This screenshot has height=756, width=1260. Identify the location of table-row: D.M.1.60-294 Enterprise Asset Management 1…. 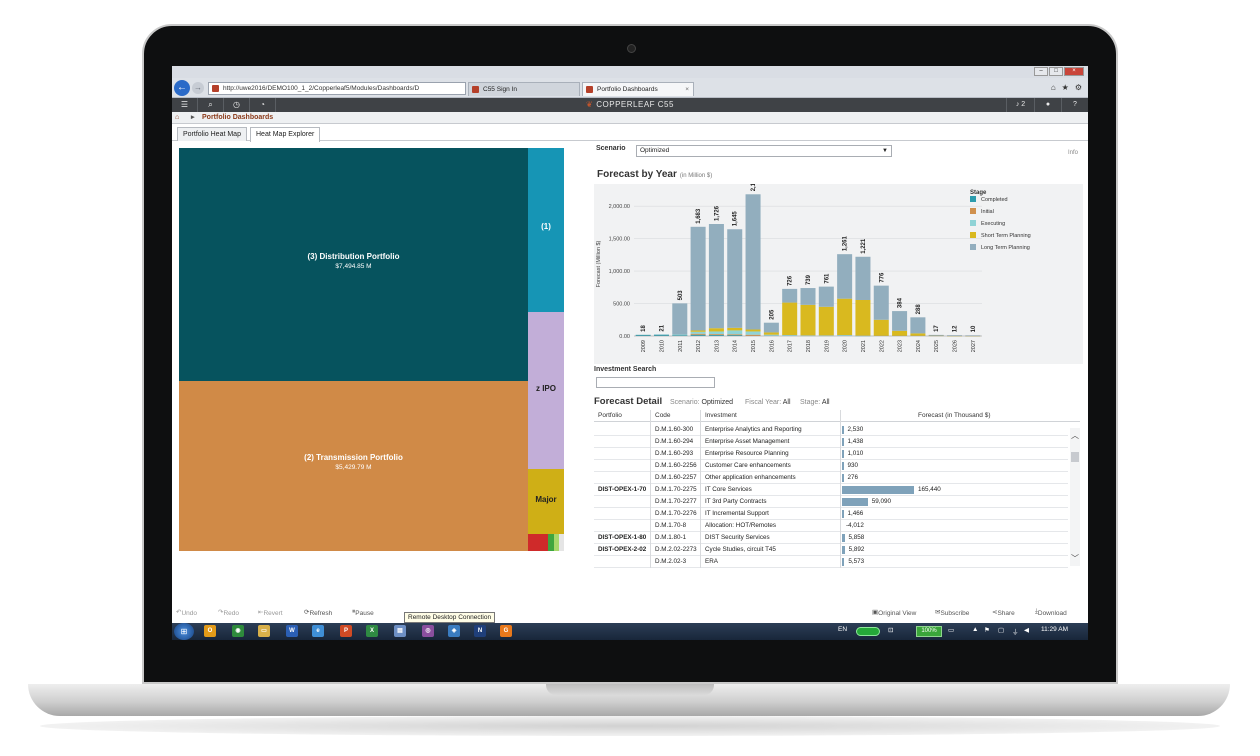
(831, 442).